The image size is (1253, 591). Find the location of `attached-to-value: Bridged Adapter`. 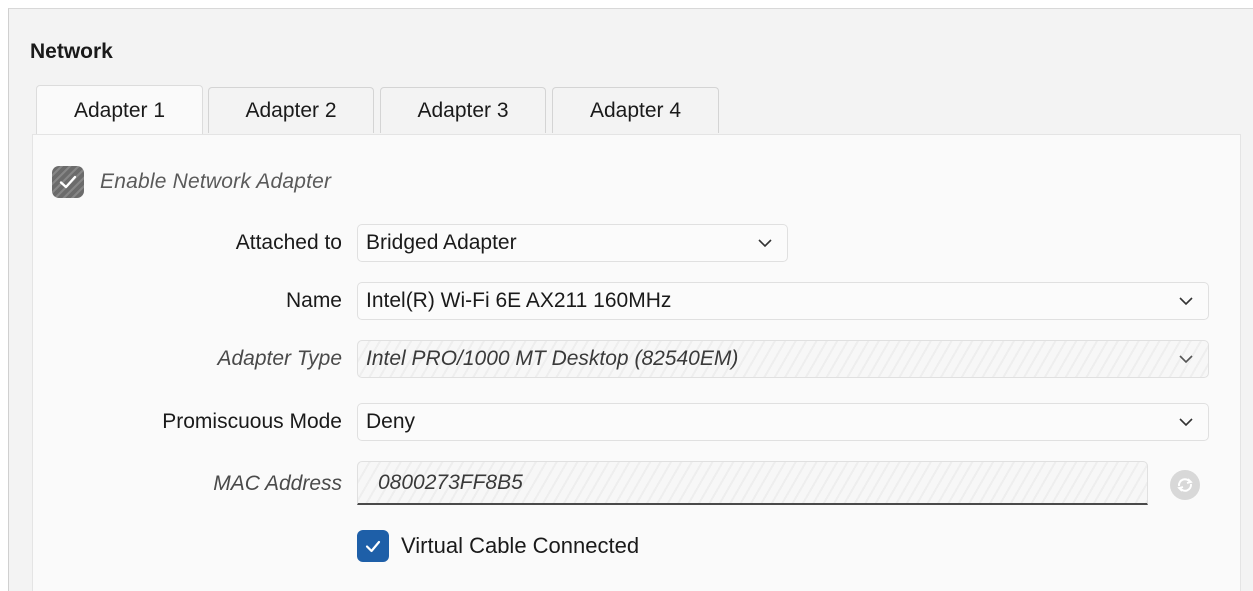

attached-to-value: Bridged Adapter is located at coordinates (441, 242).